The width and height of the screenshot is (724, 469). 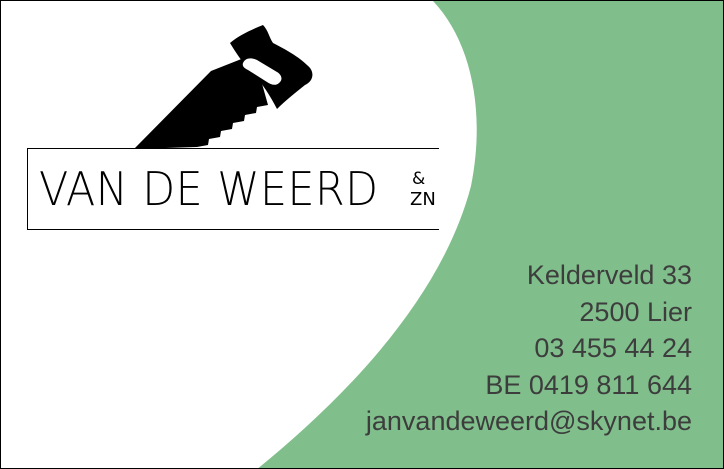 I want to click on phone-number: 03 455 44 24, so click(x=613, y=348).